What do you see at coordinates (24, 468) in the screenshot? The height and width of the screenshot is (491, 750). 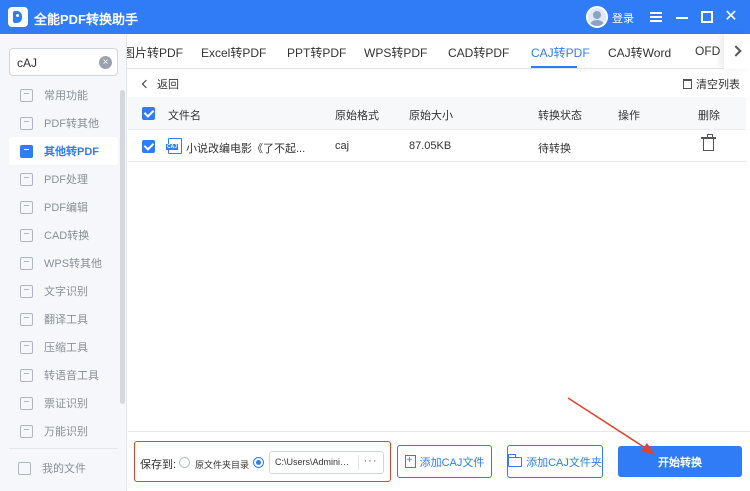 I see `folder-icon` at bounding box center [24, 468].